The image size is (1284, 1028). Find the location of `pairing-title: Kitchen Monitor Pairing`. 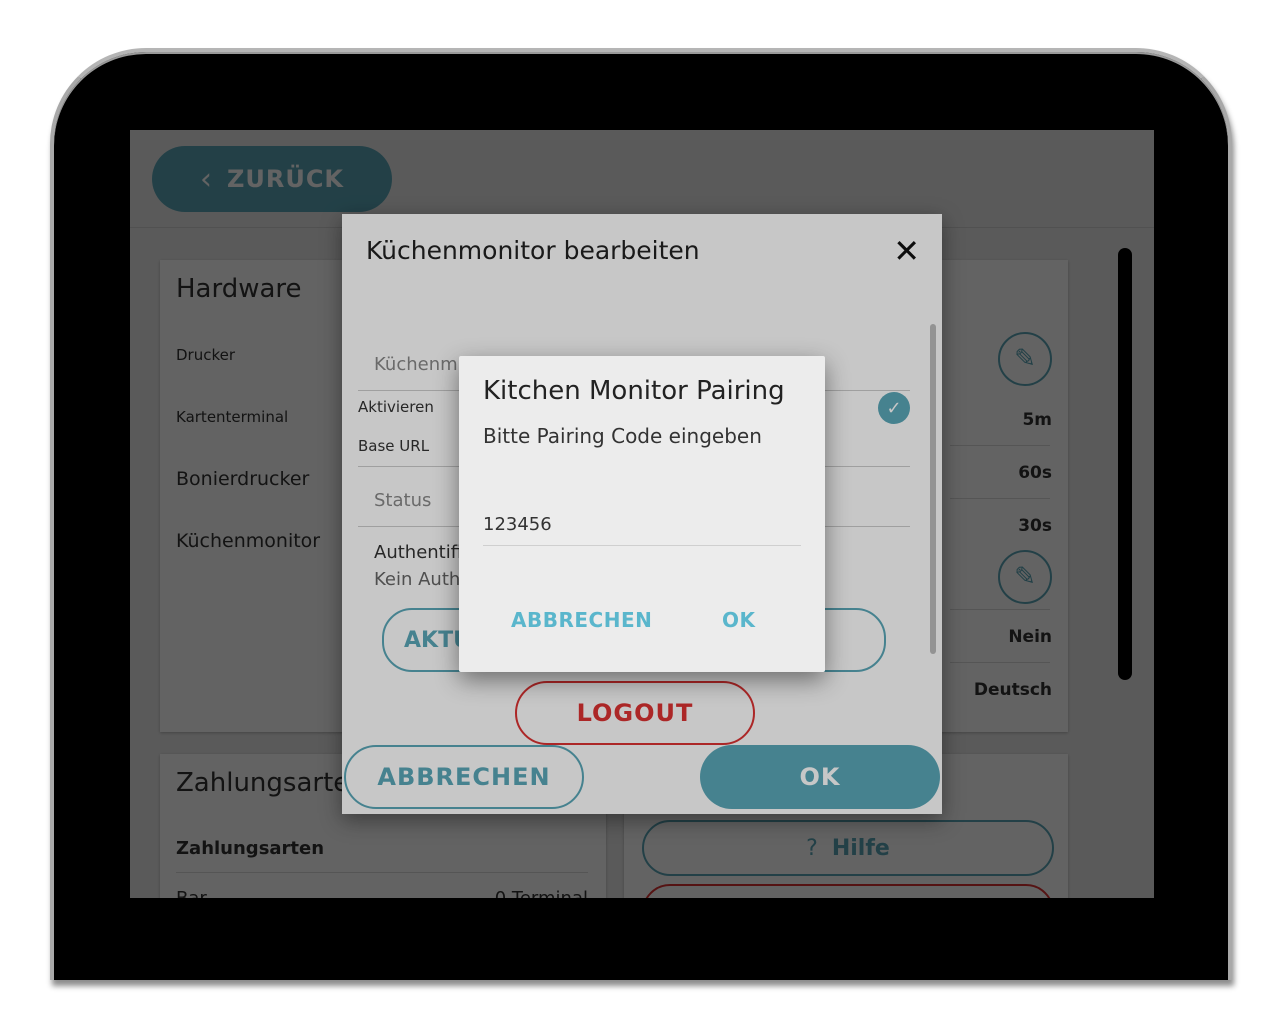

pairing-title: Kitchen Monitor Pairing is located at coordinates (634, 391).